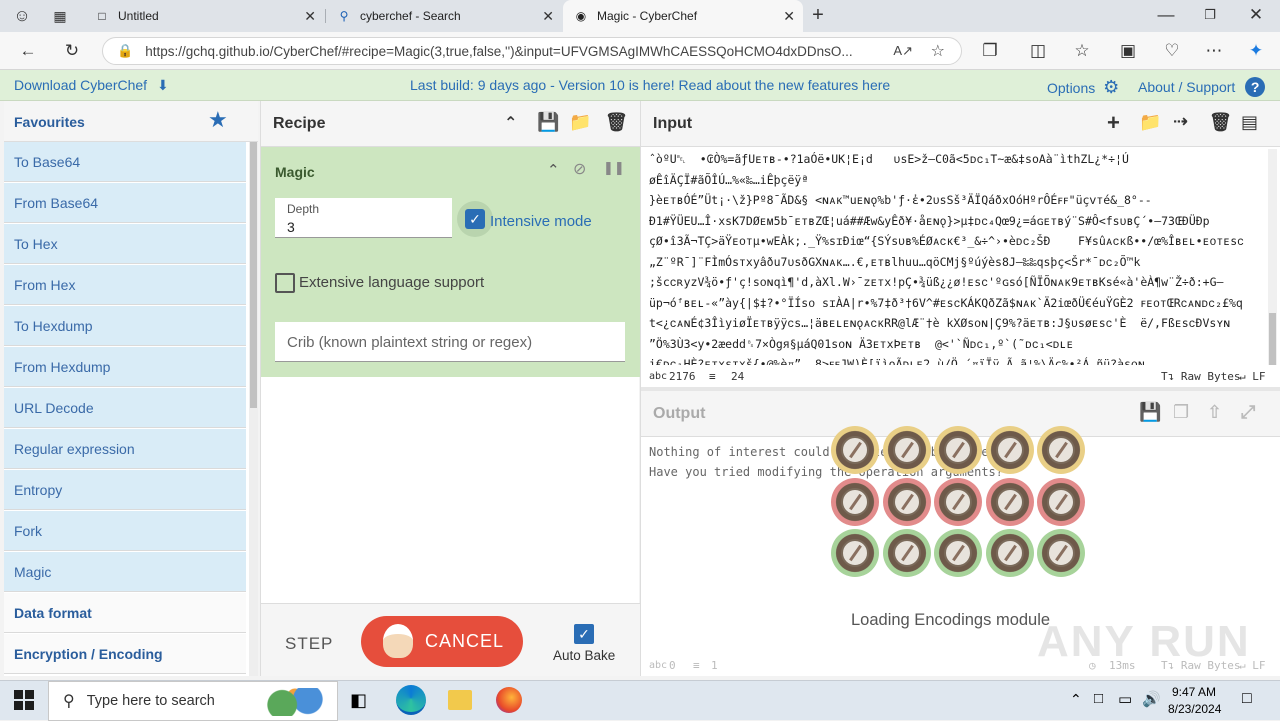 The height and width of the screenshot is (721, 1280). What do you see at coordinates (1082, 51) in the screenshot?
I see `favorites-icon: ☆` at bounding box center [1082, 51].